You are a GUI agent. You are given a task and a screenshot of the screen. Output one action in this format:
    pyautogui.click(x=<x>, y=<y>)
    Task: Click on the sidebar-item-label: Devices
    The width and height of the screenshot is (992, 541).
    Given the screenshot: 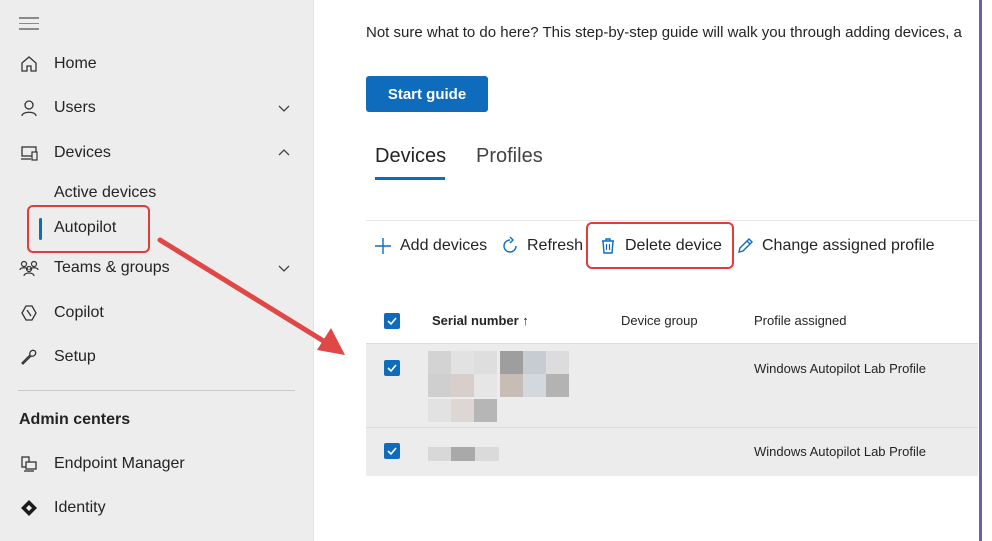 What is the action you would take?
    pyautogui.click(x=82, y=152)
    